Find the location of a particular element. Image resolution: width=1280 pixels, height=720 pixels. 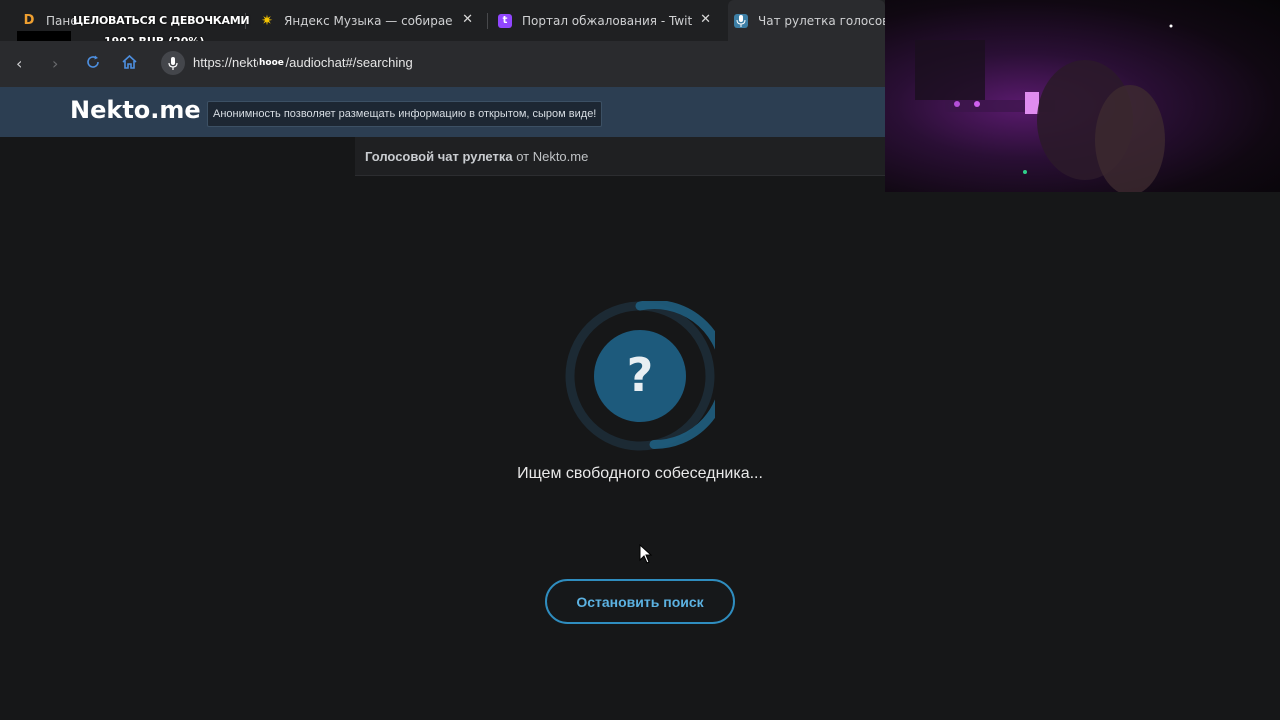

url-overlay-text: hooe is located at coordinates (271, 63).